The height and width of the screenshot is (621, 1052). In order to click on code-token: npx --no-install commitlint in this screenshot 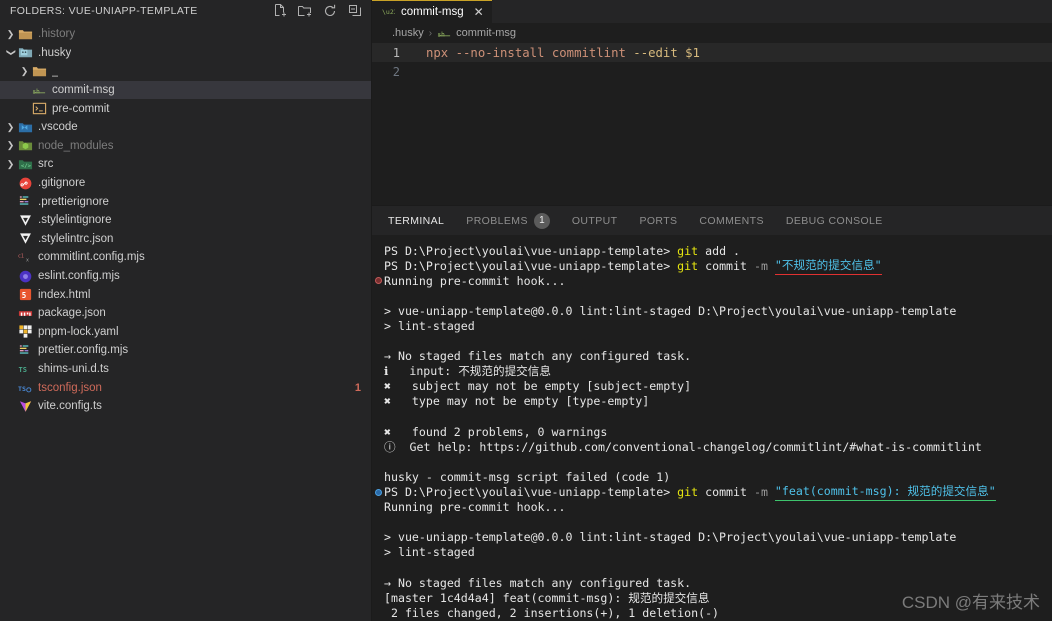, I will do `click(530, 52)`.